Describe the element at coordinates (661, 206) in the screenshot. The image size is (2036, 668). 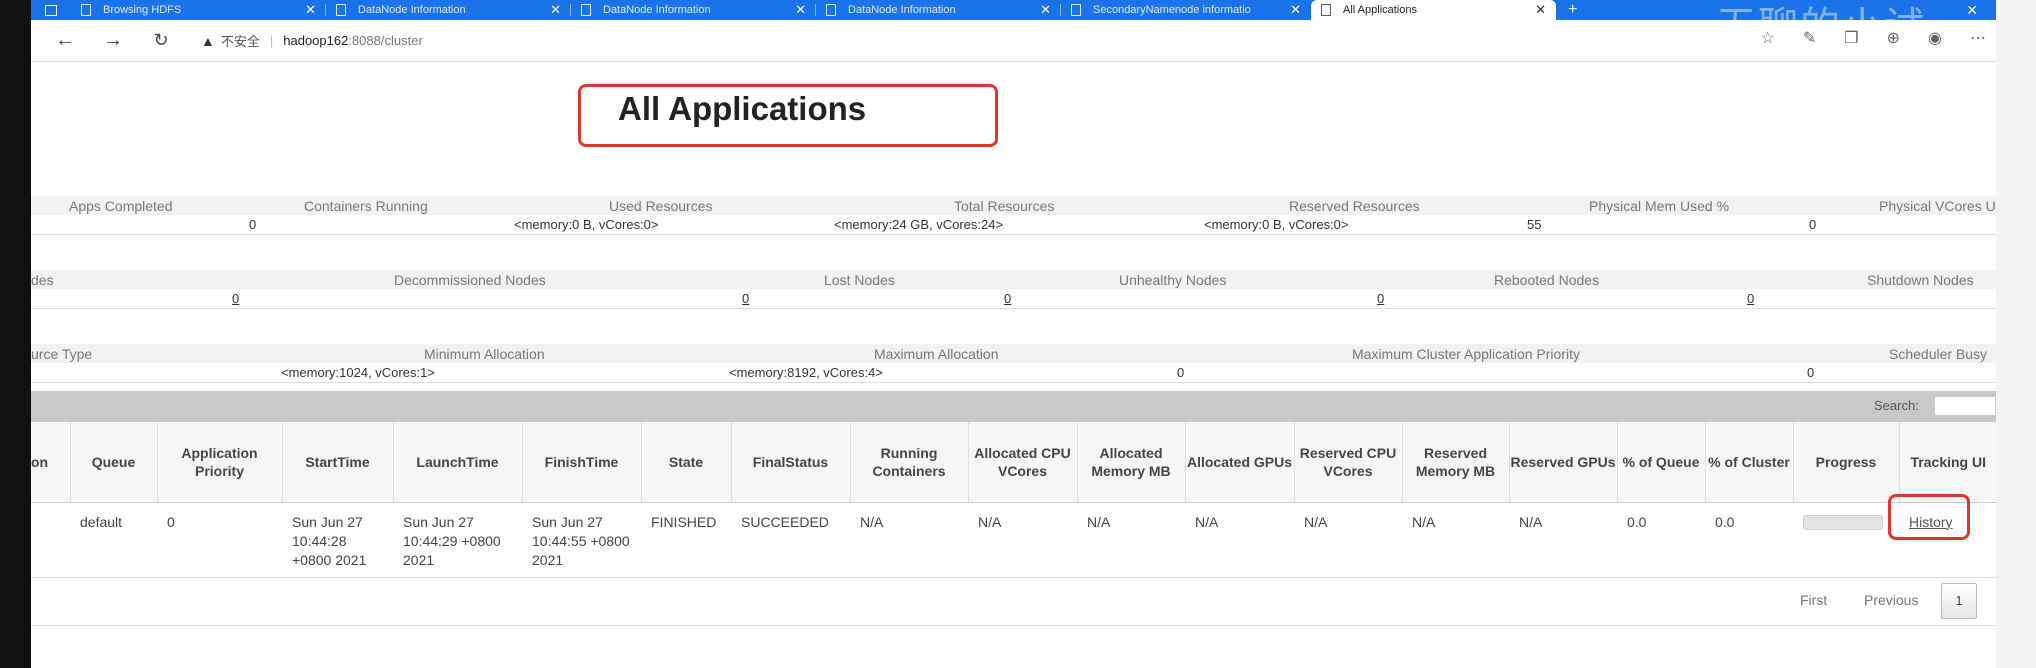
I see `metric-header: Used Resources` at that location.